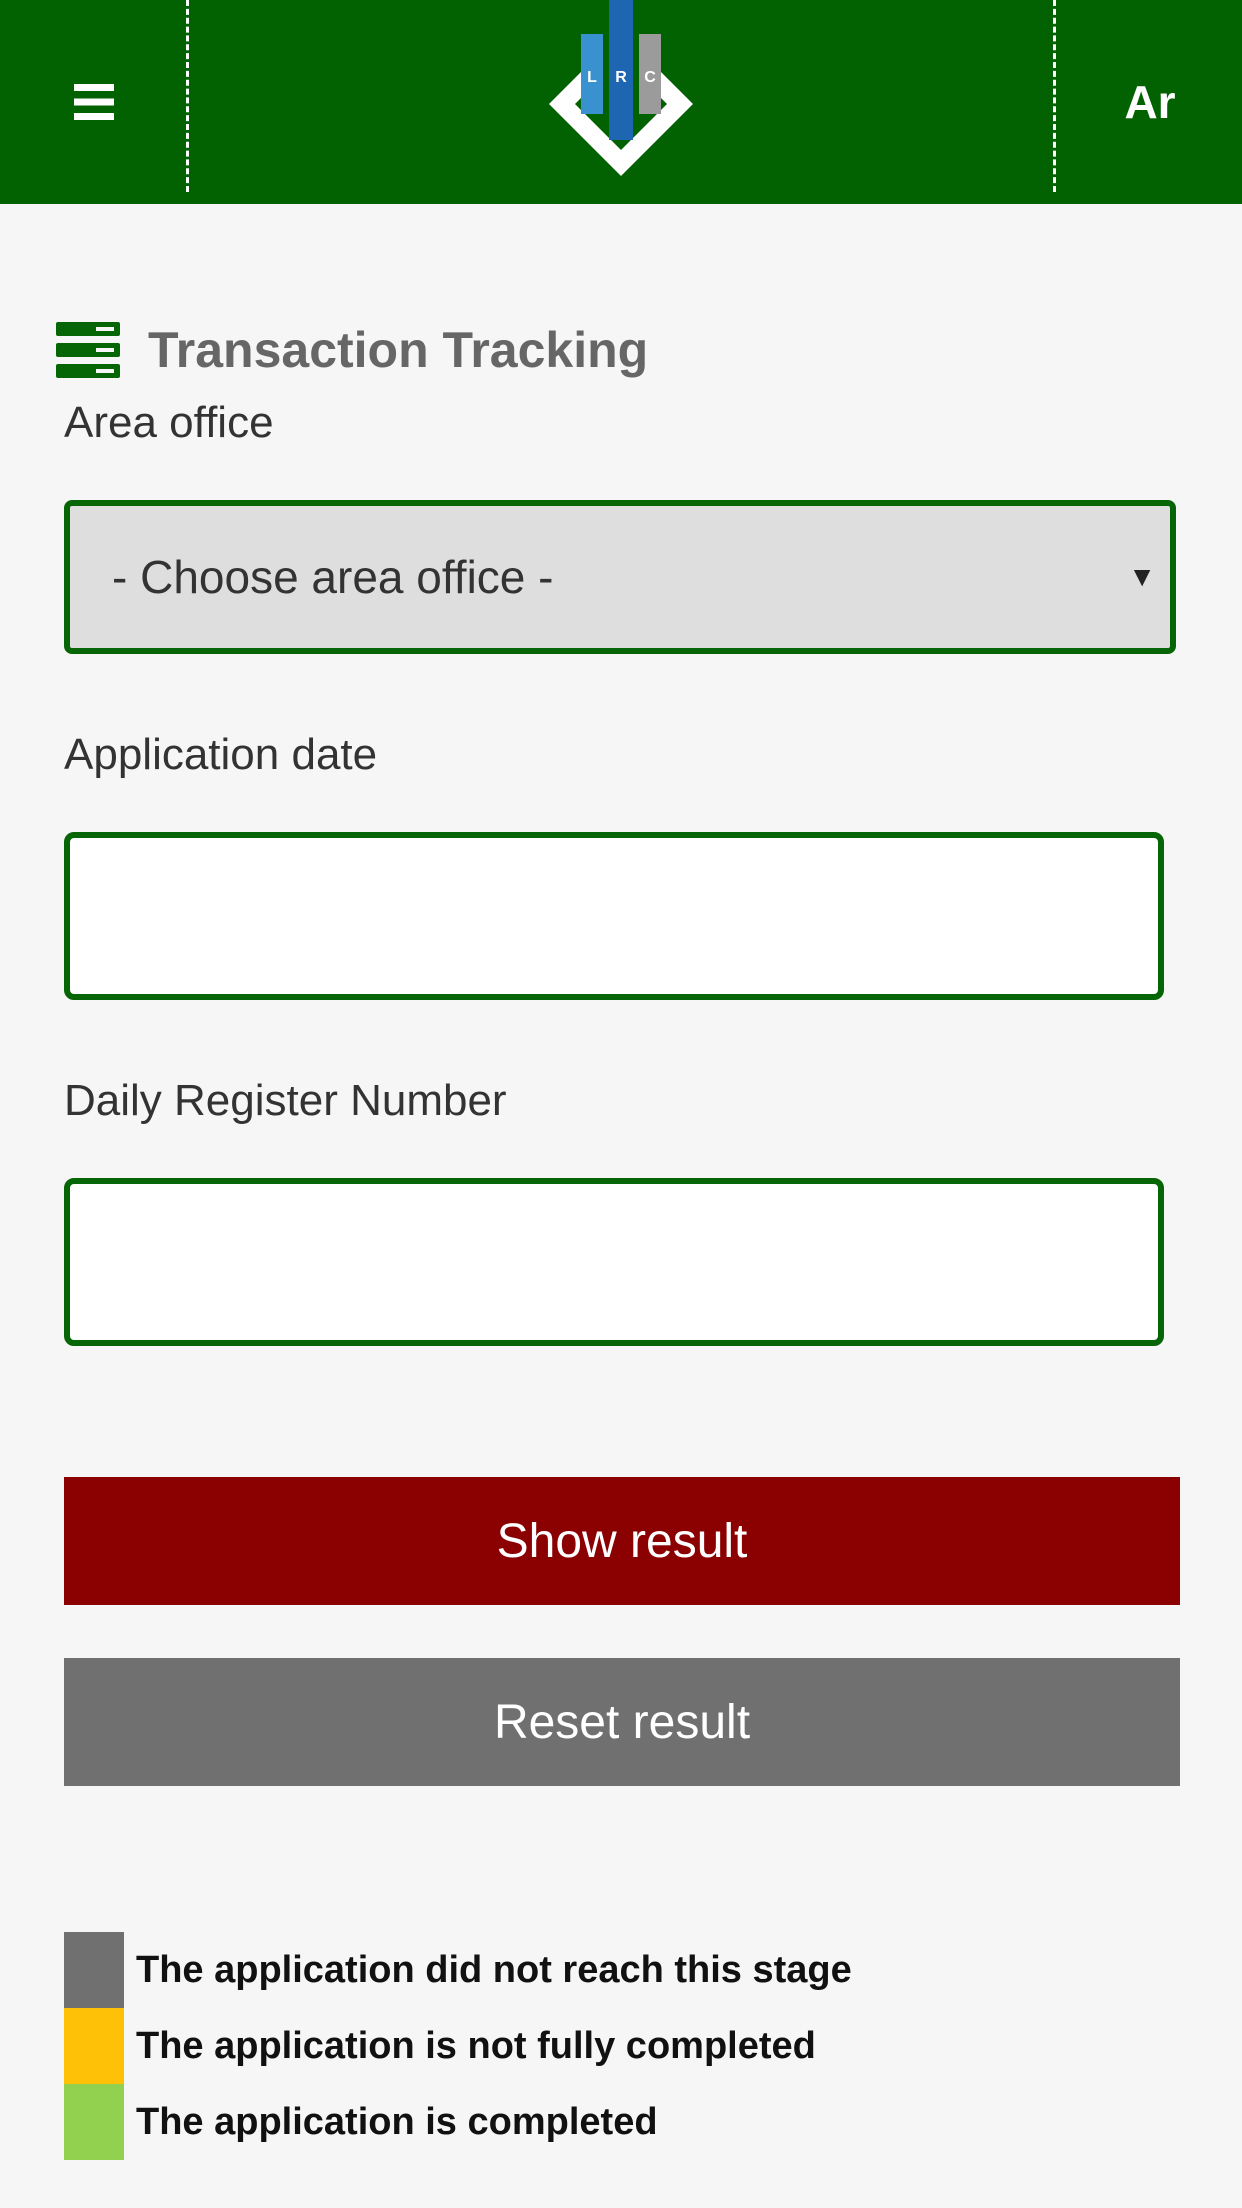  I want to click on legend-text: The application is not fully completed, so click(476, 2045).